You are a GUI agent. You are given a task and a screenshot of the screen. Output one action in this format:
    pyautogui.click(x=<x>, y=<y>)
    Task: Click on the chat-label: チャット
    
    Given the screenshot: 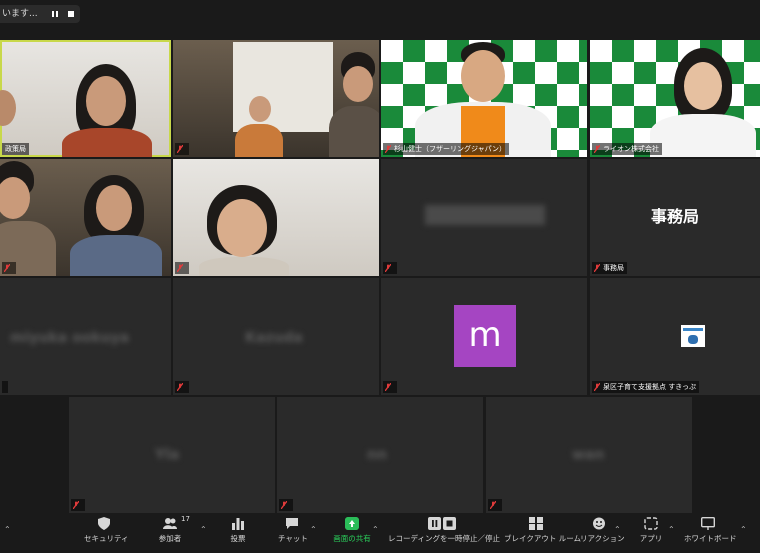 What is the action you would take?
    pyautogui.click(x=293, y=538)
    